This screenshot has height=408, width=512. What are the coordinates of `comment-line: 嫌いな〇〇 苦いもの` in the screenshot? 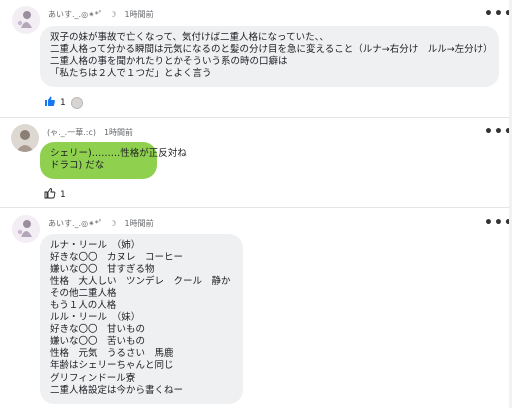 It's located at (98, 342).